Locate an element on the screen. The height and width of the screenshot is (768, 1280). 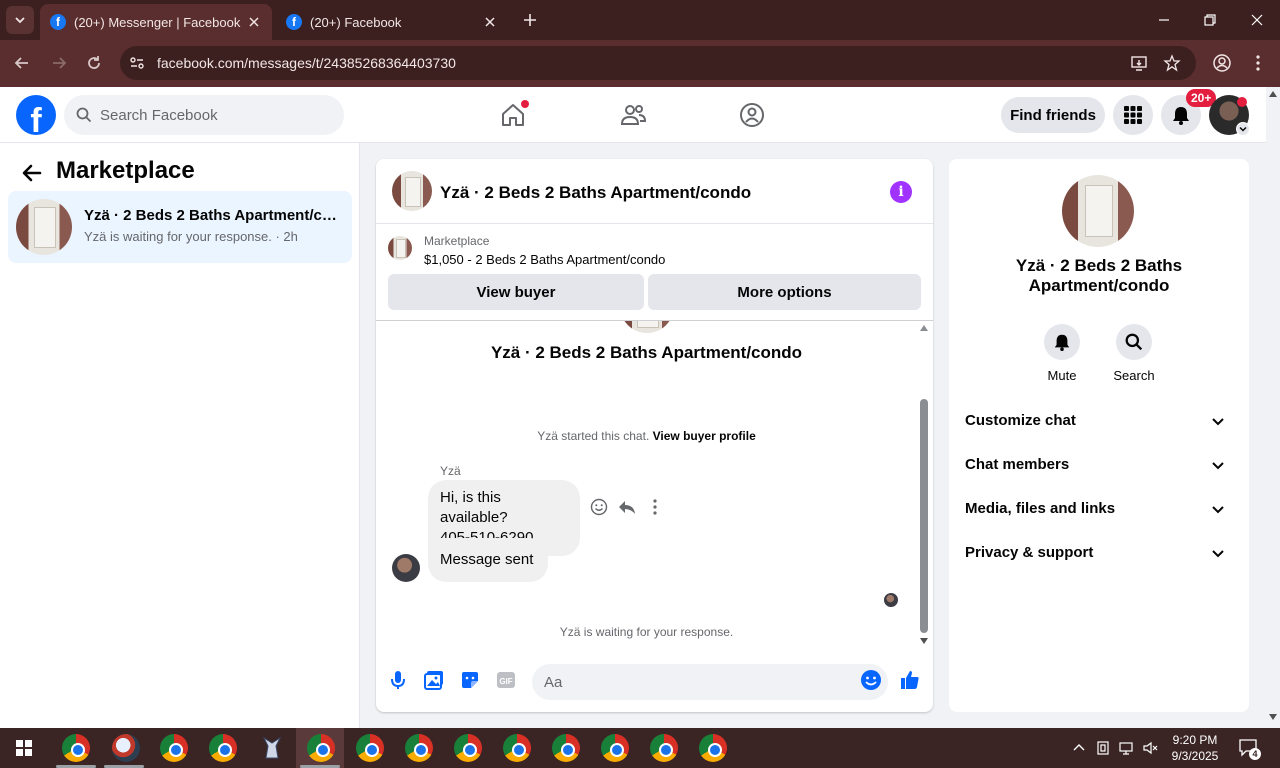
network-icon is located at coordinates (1127, 748).